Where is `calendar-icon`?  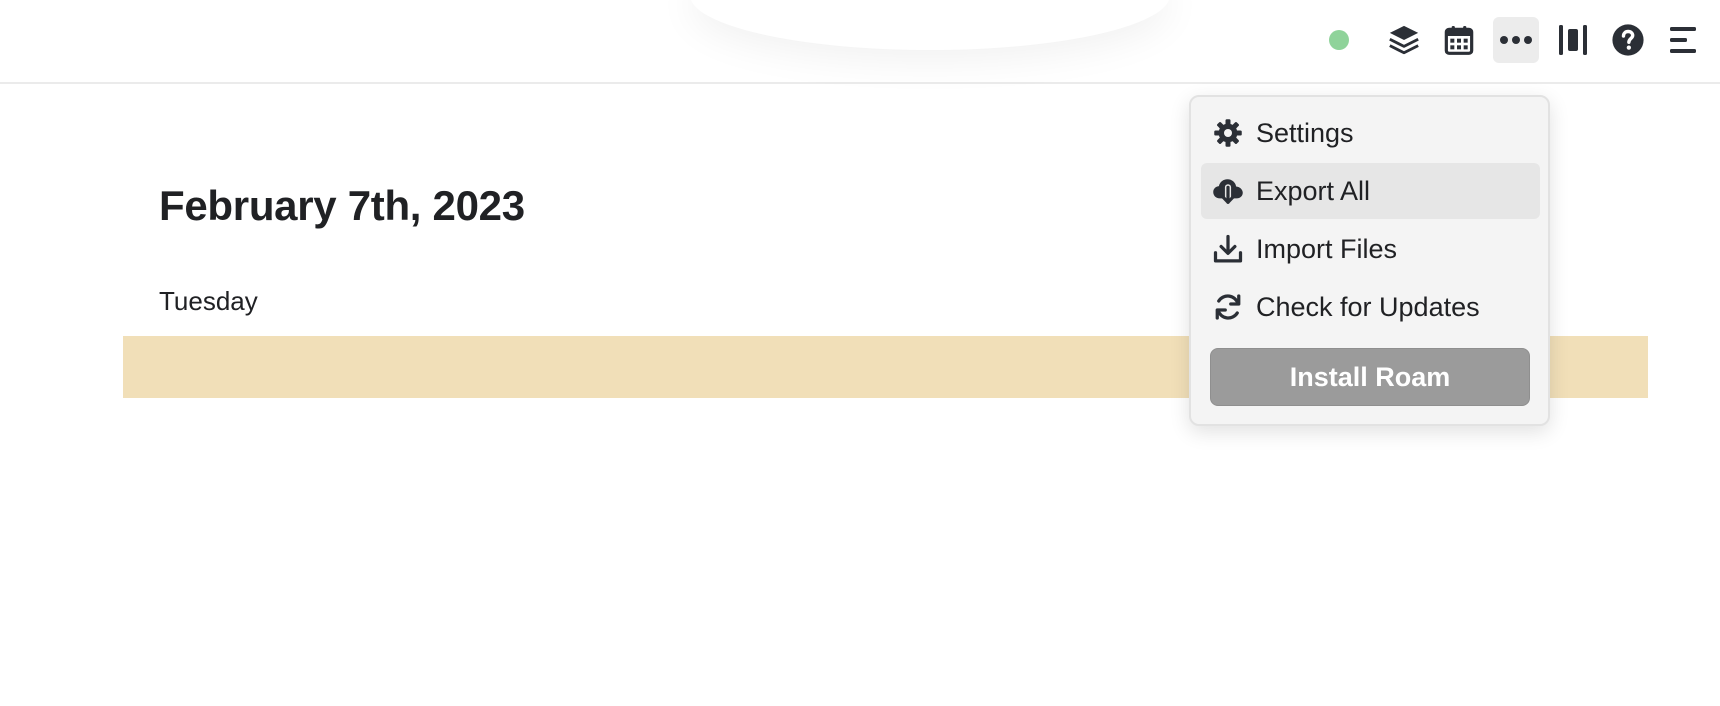 calendar-icon is located at coordinates (1459, 40).